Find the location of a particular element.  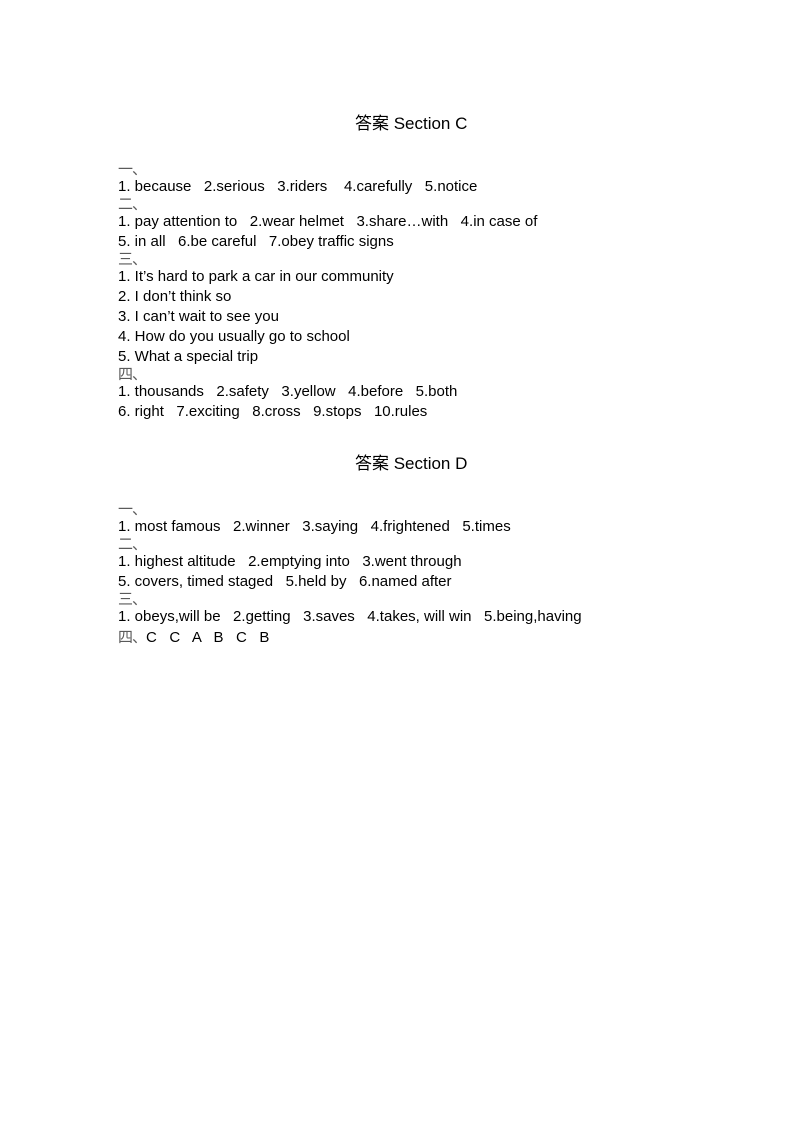

answer-line: 3. I can’t wait to see you is located at coordinates (198, 316).